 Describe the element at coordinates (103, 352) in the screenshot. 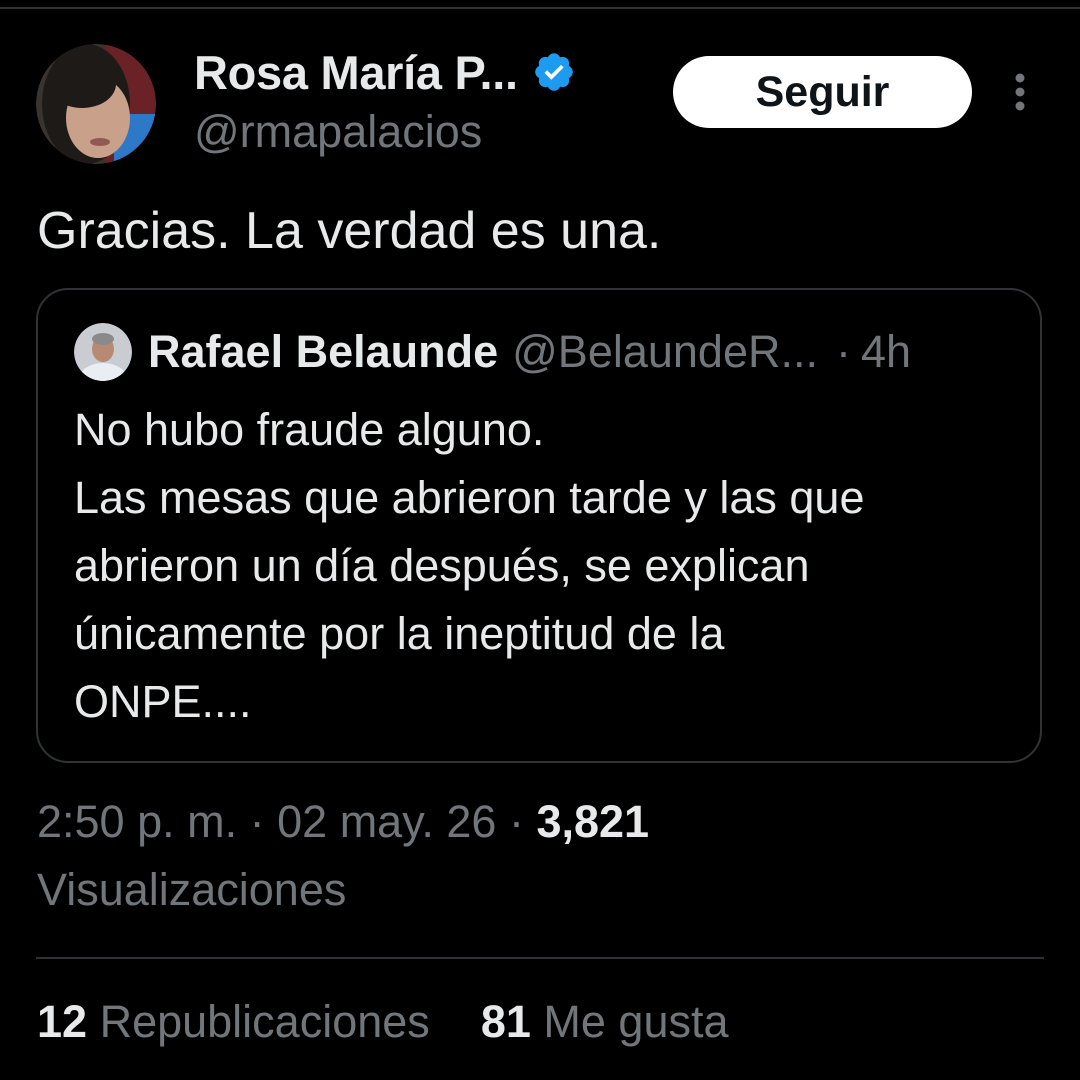

I see `quoted-author-avatar` at that location.